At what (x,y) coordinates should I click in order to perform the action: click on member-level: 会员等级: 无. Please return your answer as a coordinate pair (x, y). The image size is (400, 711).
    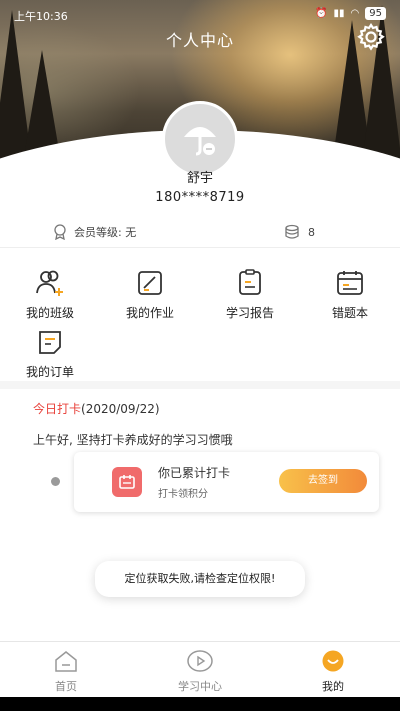
    Looking at the image, I should click on (94, 232).